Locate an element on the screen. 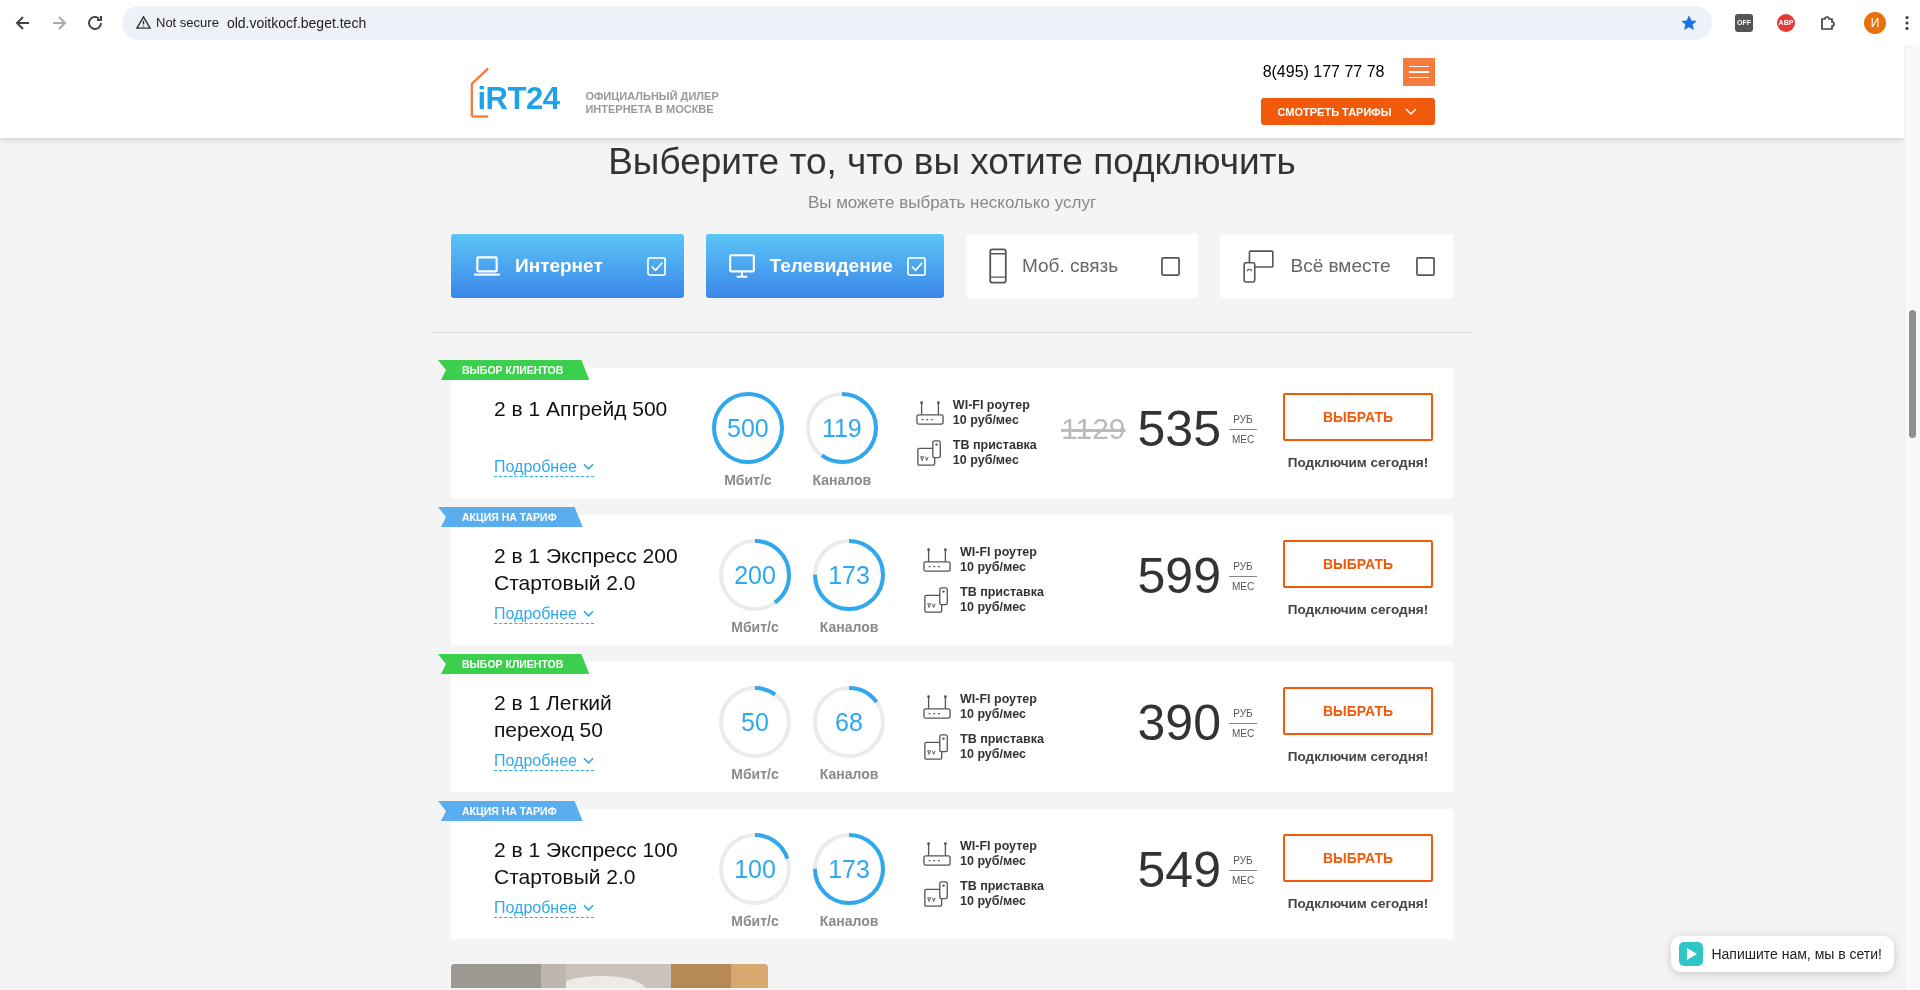 Image resolution: width=1920 pixels, height=990 pixels. gauge-value: 68 is located at coordinates (849, 722).